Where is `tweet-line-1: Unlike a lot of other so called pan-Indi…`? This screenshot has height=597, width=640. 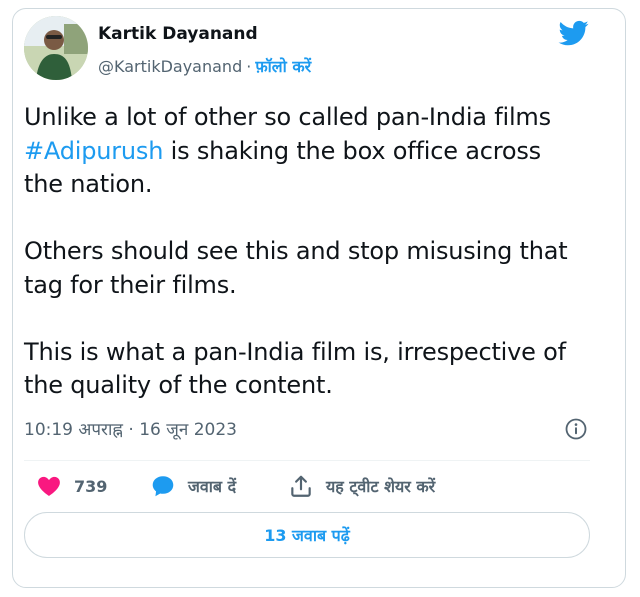
tweet-line-1: Unlike a lot of other so called pan-Indi… is located at coordinates (287, 117).